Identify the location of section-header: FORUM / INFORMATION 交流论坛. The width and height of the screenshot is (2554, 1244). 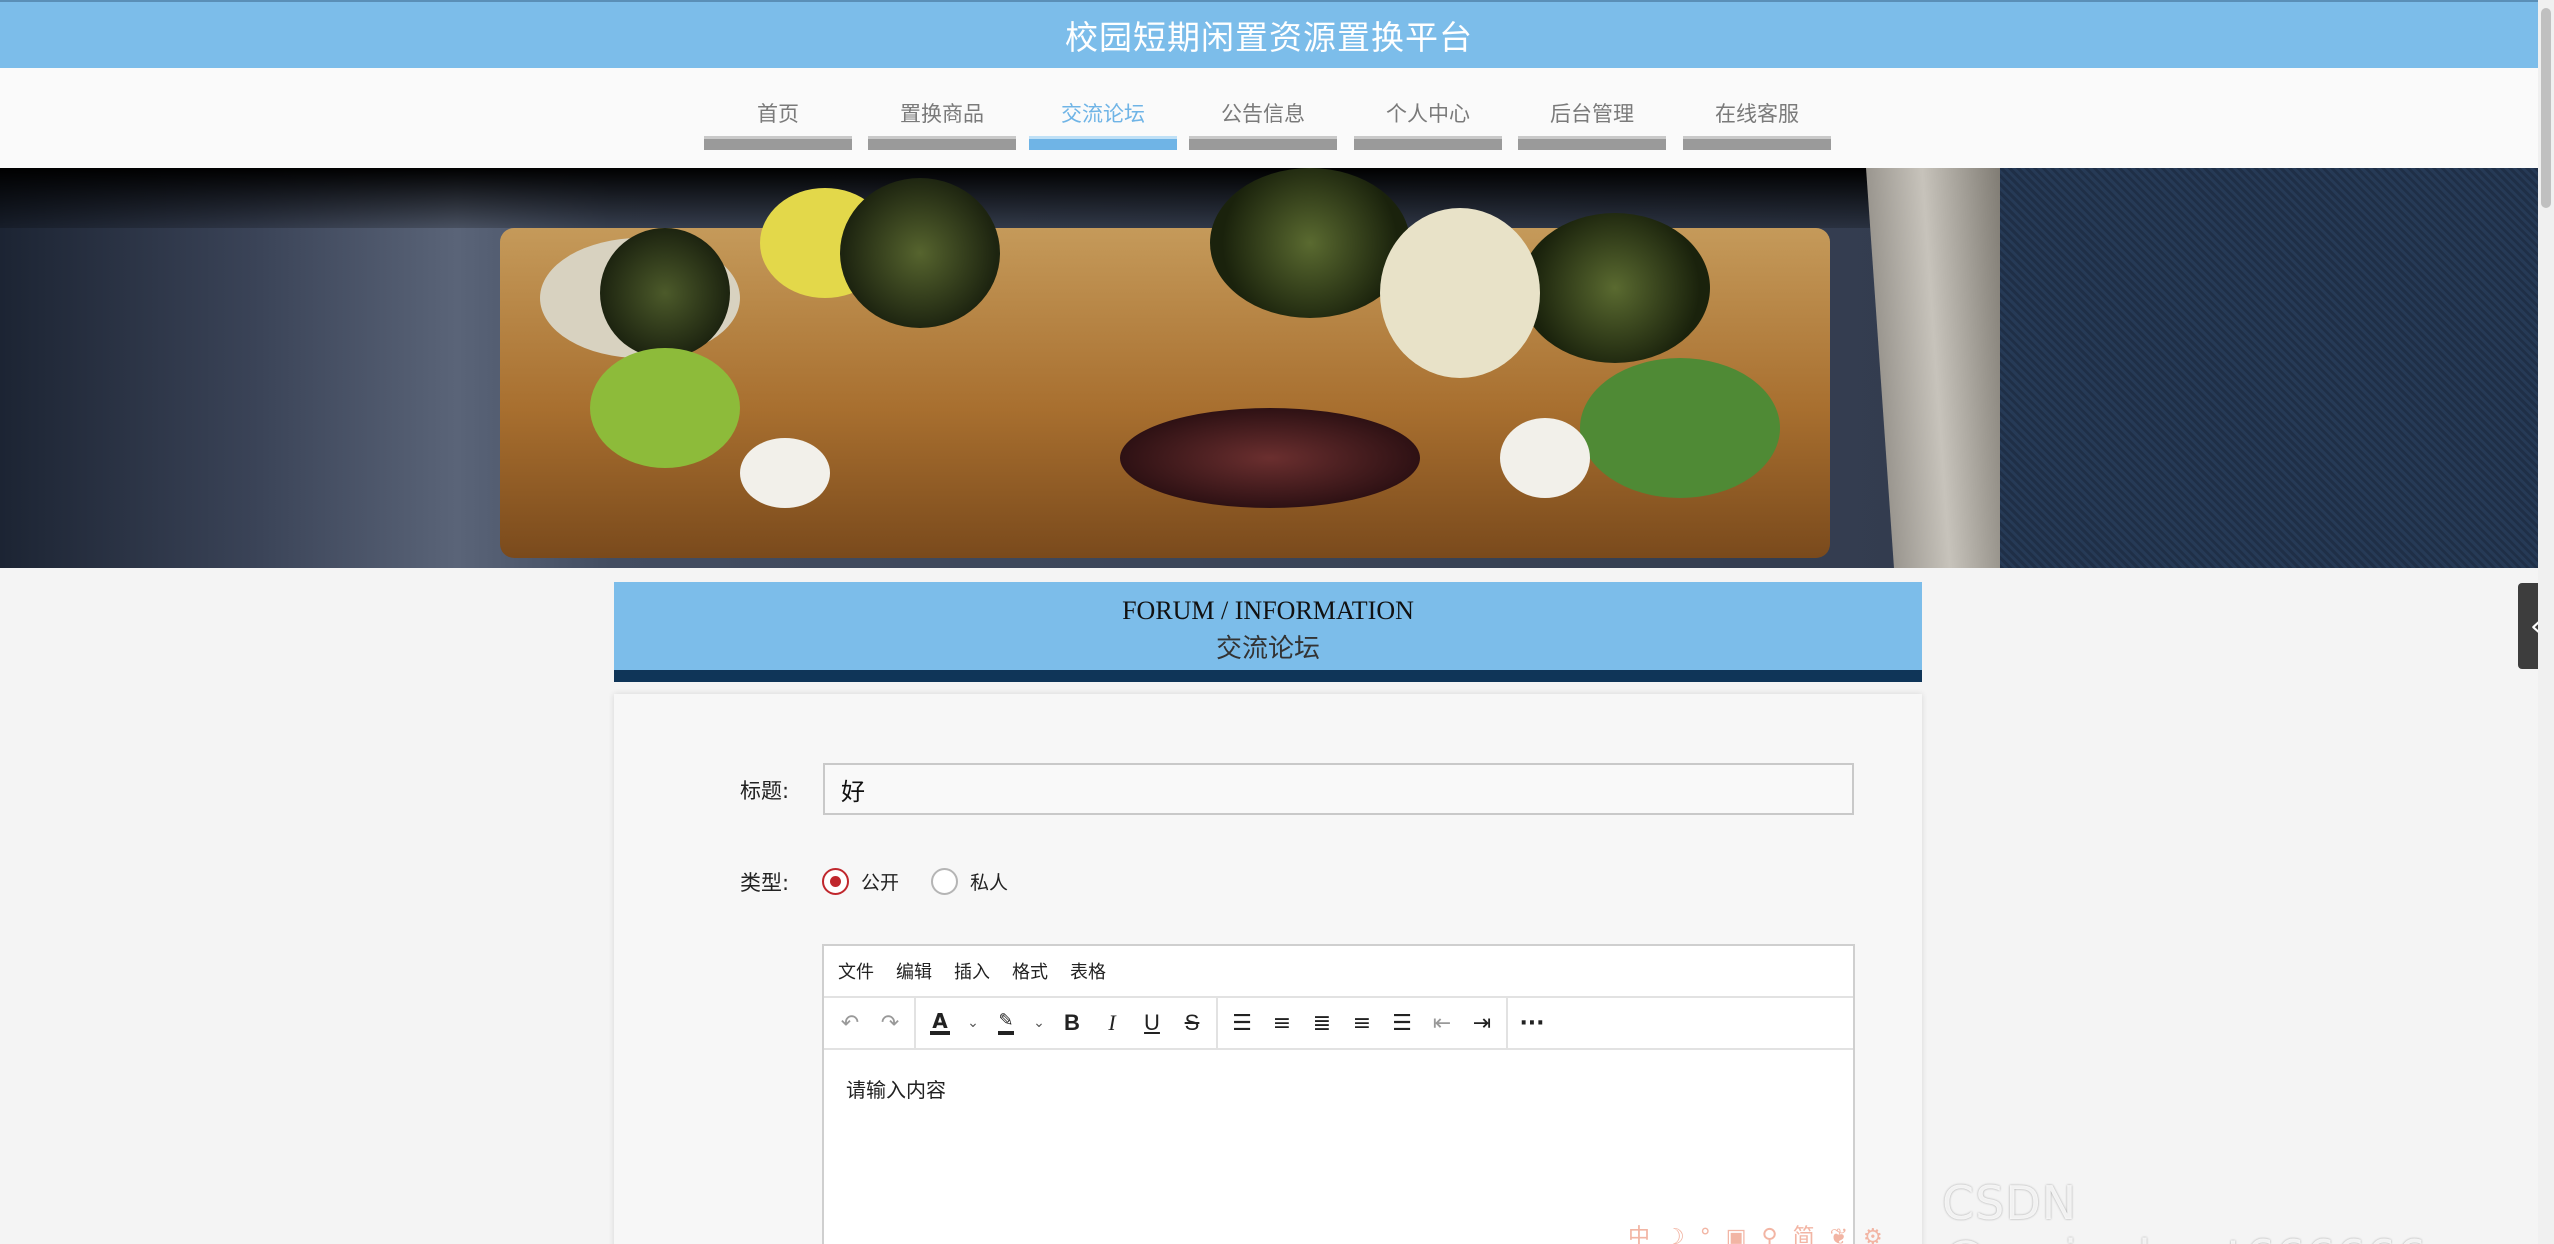
(1268, 632).